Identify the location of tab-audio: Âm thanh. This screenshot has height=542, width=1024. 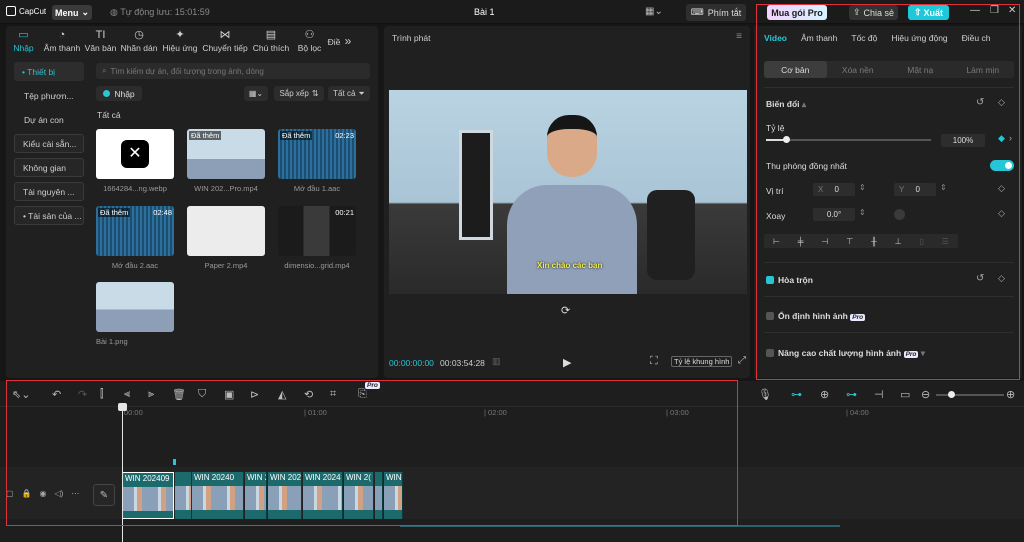
(819, 38).